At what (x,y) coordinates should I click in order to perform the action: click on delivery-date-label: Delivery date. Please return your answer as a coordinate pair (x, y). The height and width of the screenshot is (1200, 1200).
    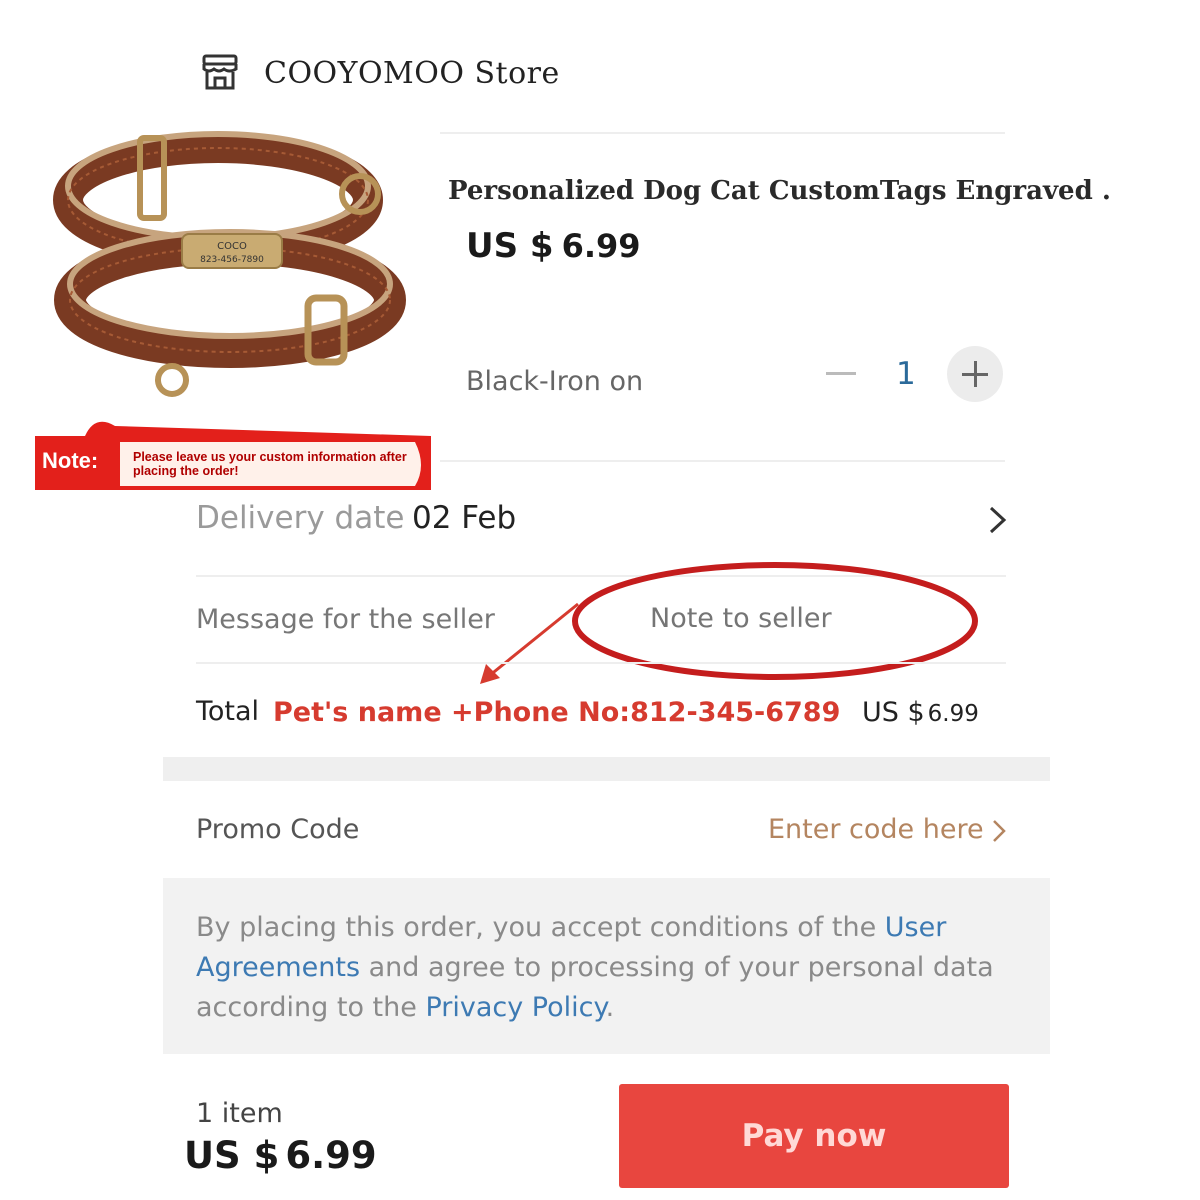
    Looking at the image, I should click on (300, 518).